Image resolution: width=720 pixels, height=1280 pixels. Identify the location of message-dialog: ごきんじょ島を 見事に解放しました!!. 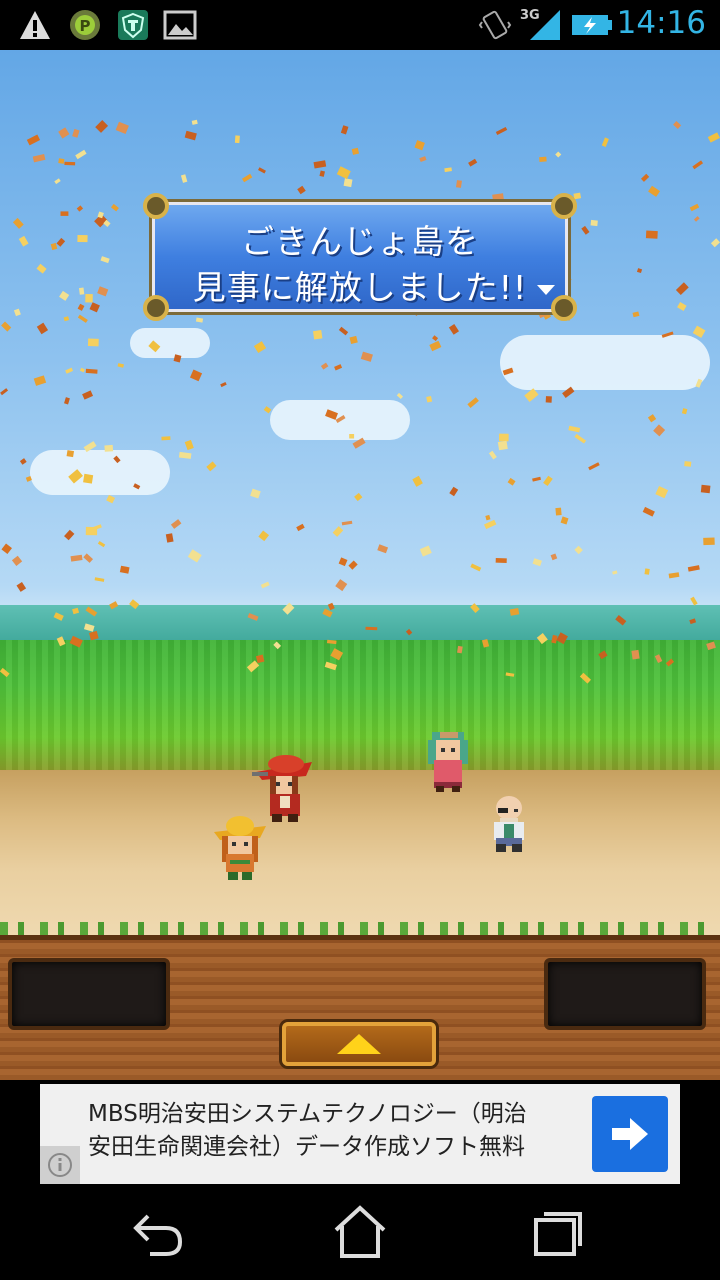
(360, 257).